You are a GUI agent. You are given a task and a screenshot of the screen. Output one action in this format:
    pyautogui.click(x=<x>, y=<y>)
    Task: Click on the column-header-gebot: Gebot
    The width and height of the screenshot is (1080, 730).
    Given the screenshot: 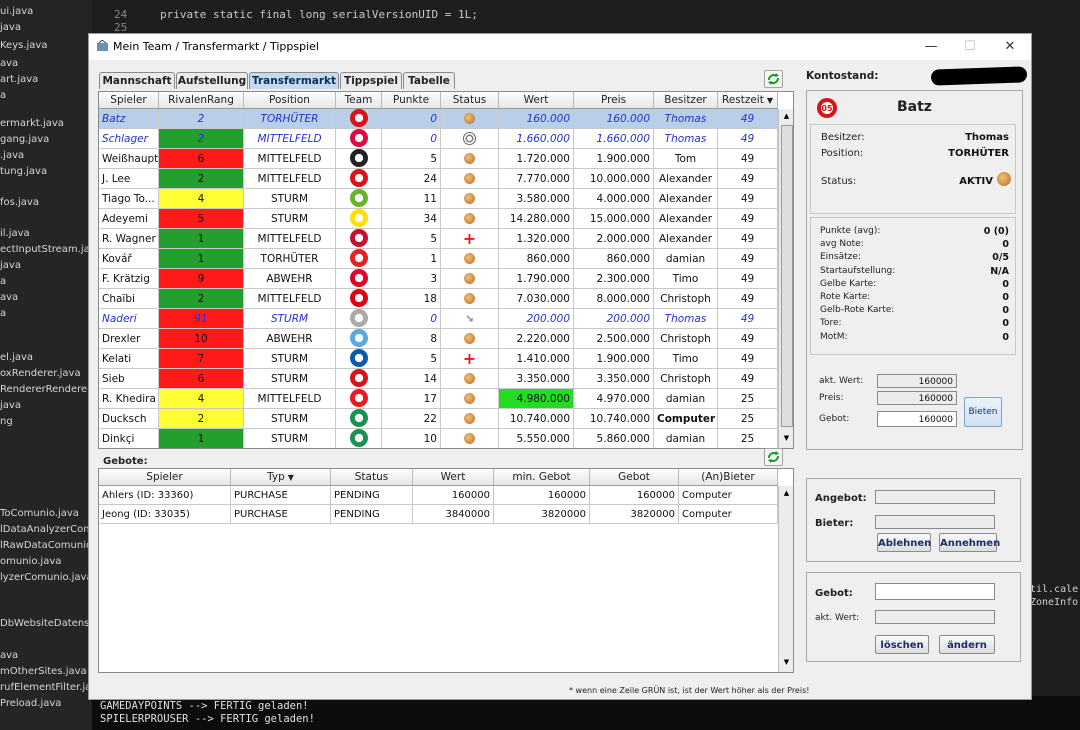 What is the action you would take?
    pyautogui.click(x=634, y=477)
    